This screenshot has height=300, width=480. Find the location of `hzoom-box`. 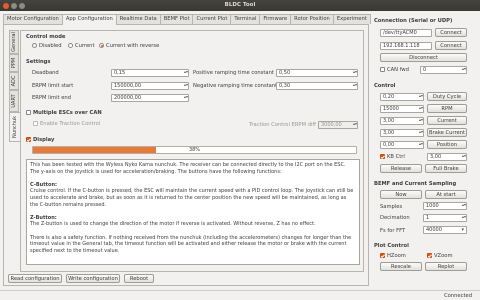

hzoom-box is located at coordinates (382, 255).